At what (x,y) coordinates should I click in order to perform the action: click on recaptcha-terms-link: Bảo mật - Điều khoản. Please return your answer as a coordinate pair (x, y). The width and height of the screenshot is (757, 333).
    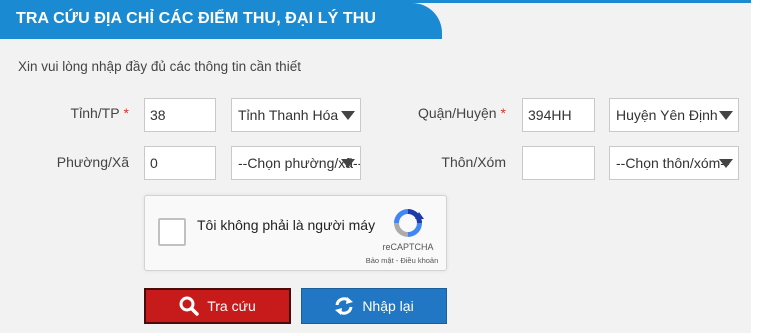
    Looking at the image, I should click on (402, 260).